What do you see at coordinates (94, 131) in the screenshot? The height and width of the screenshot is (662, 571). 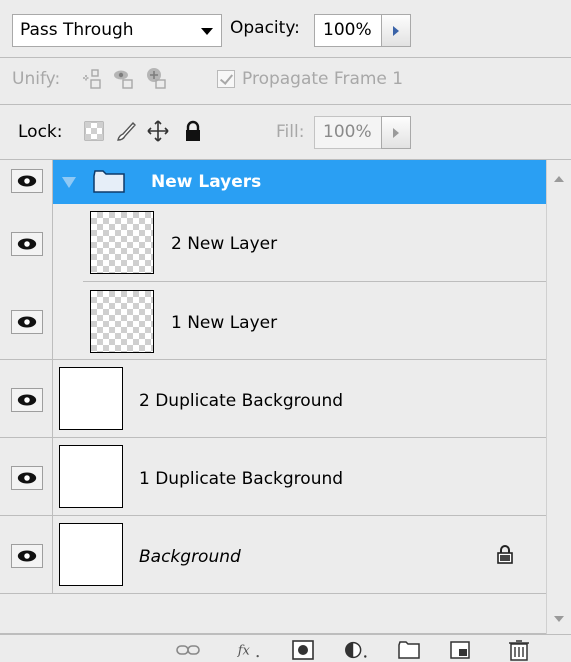 I see `lock-transparent-pixels-icon` at bounding box center [94, 131].